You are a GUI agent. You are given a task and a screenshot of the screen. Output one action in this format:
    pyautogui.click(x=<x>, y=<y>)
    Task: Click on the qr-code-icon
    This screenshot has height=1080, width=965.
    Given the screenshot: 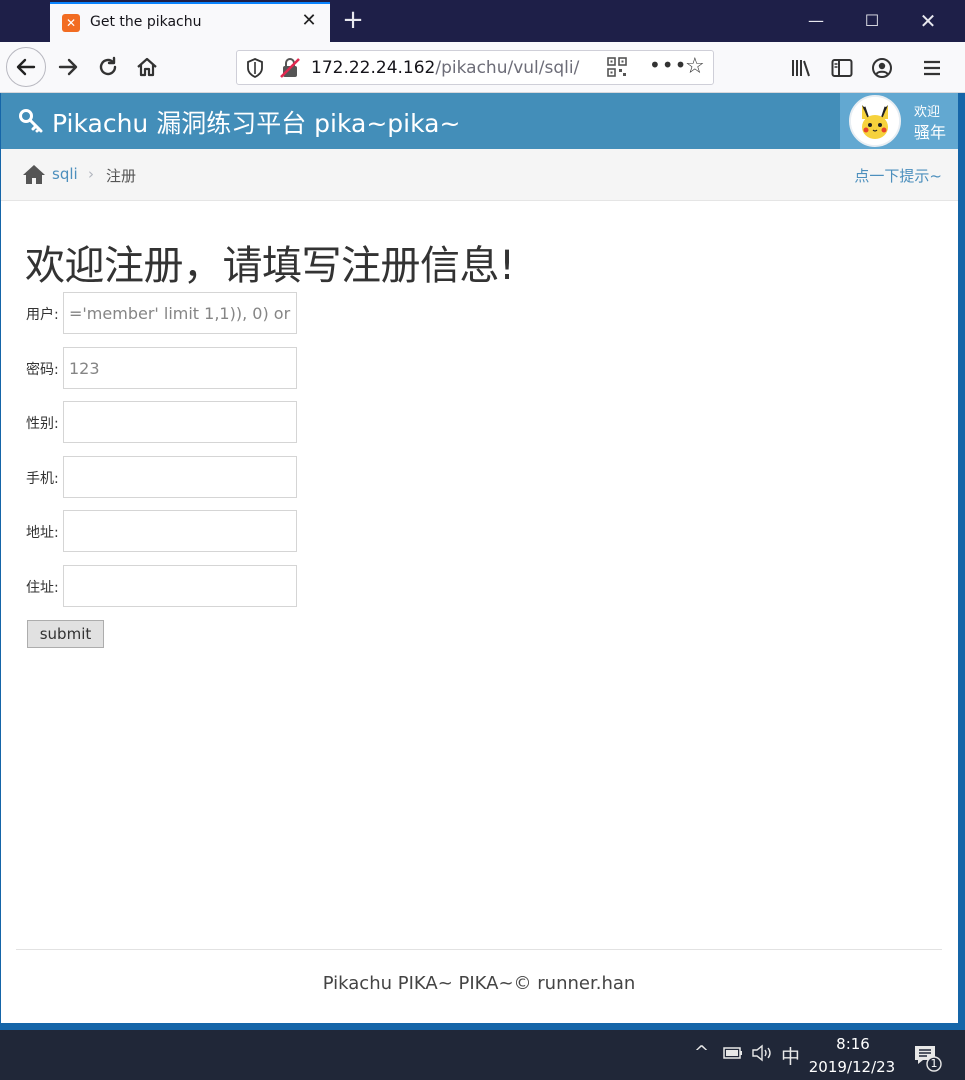 What is the action you would take?
    pyautogui.click(x=618, y=68)
    